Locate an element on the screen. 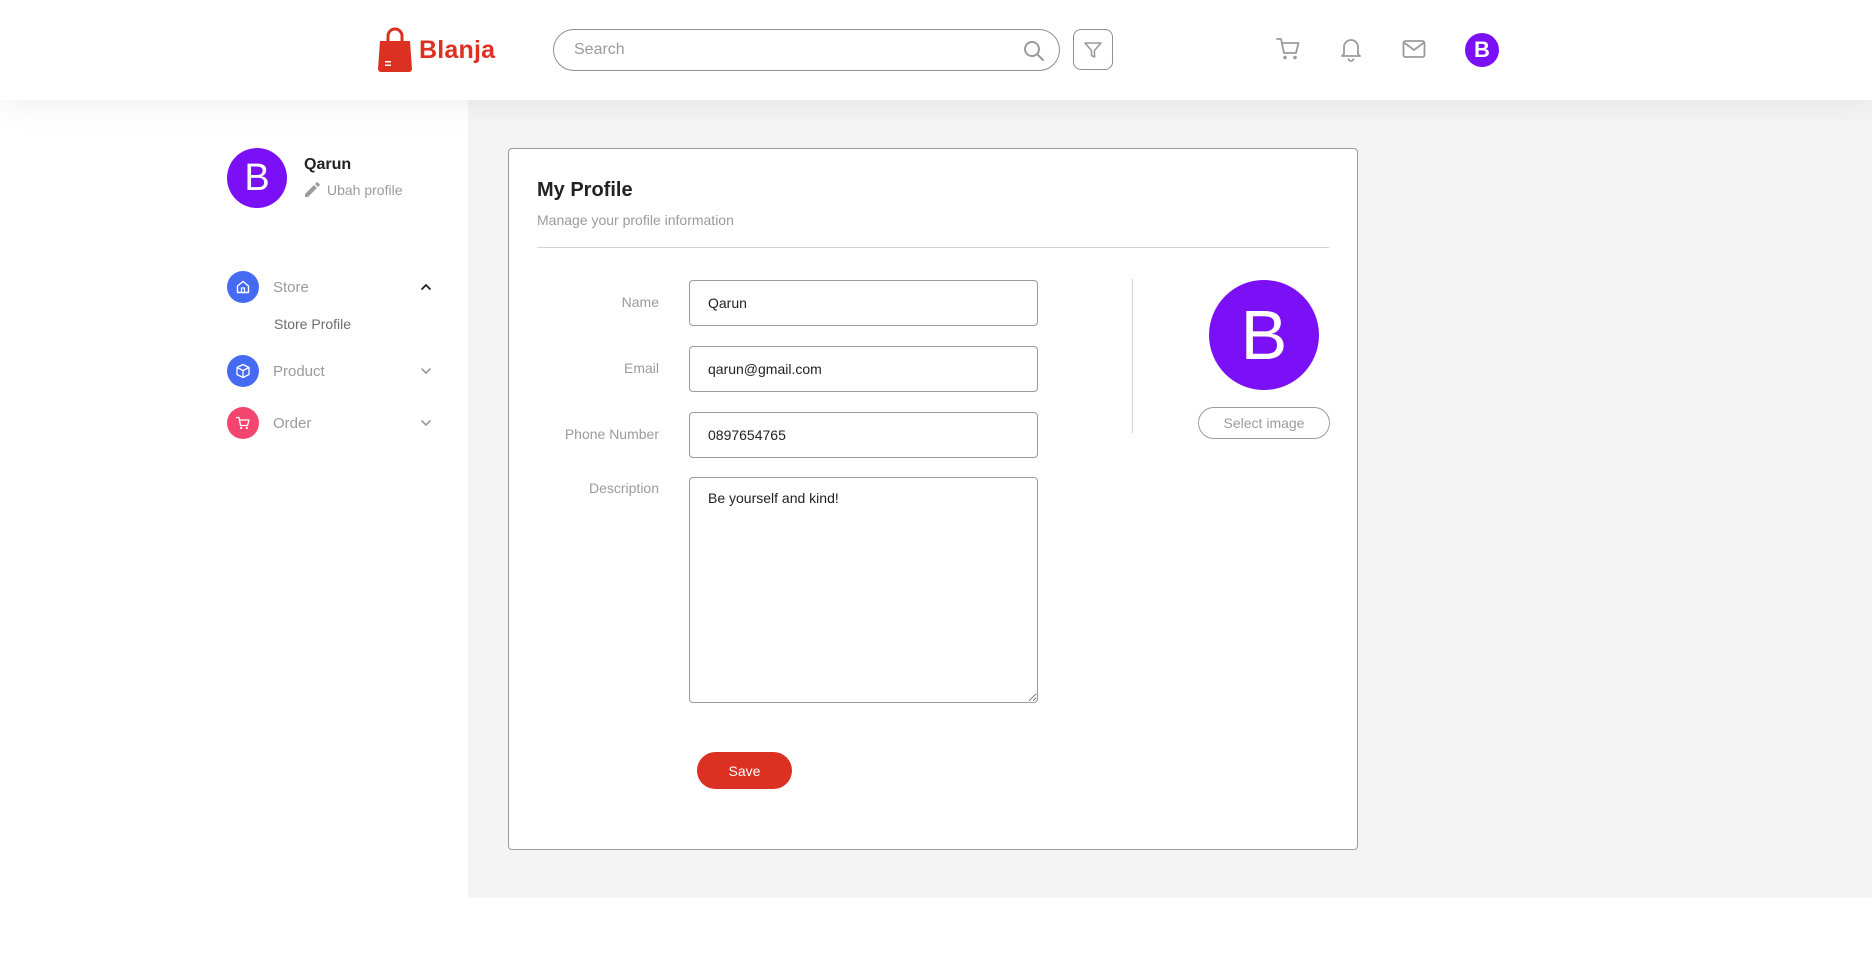 The height and width of the screenshot is (958, 1872). profile-avatar-preview: B is located at coordinates (1264, 335).